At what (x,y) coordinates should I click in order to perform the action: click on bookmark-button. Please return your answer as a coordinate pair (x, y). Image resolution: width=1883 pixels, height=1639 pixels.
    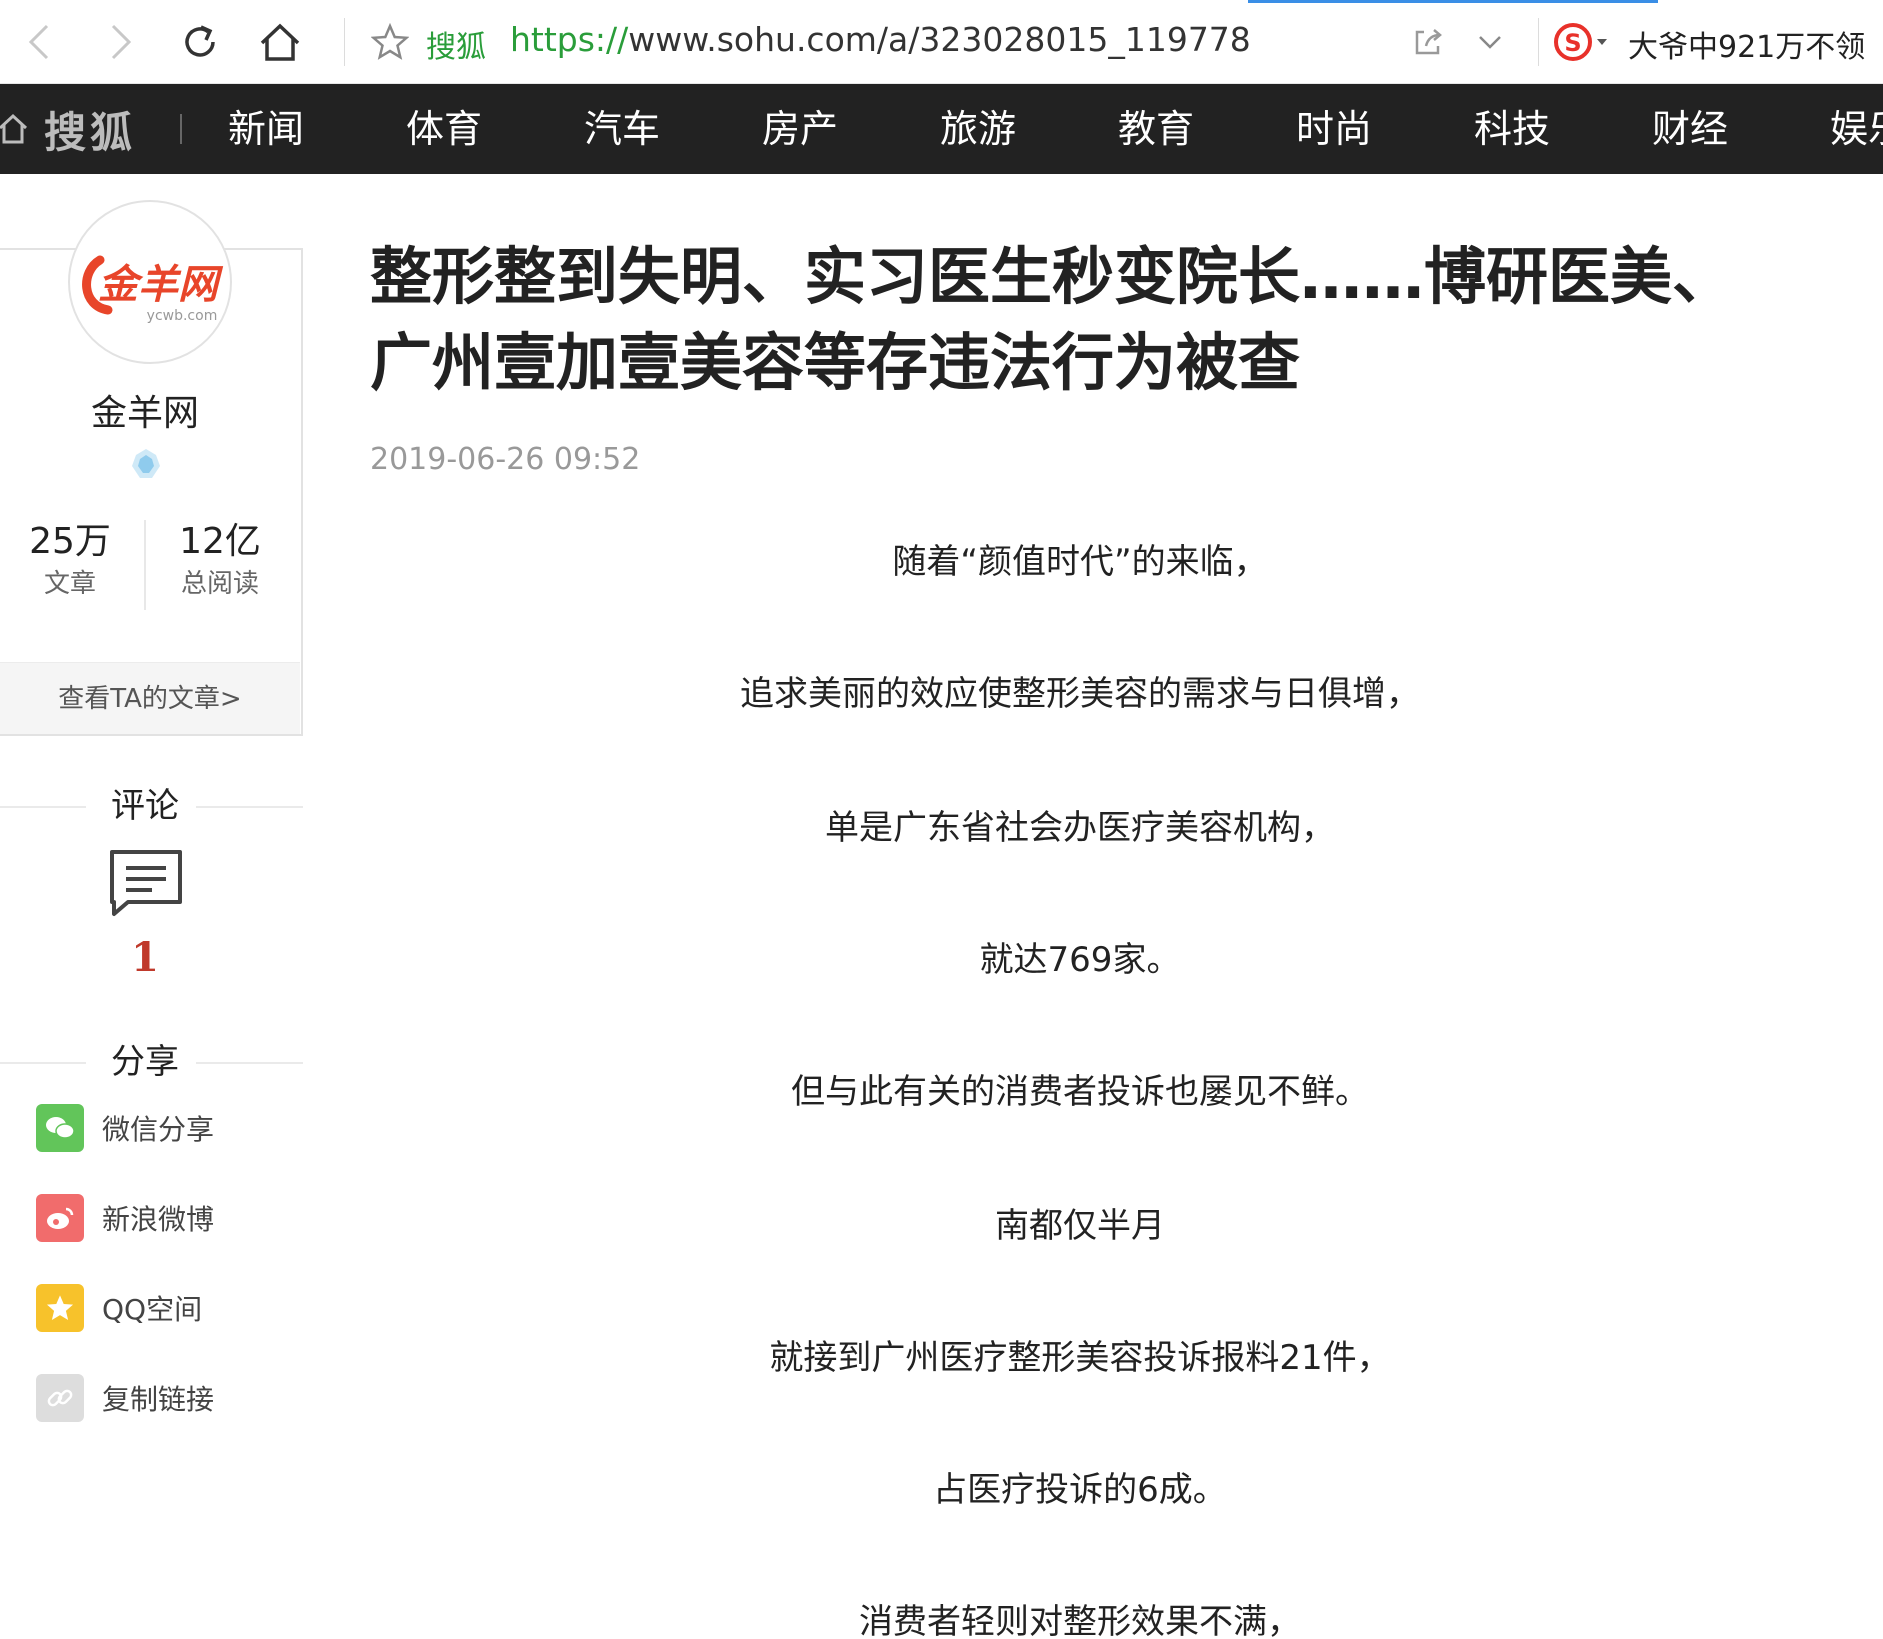
    Looking at the image, I should click on (390, 42).